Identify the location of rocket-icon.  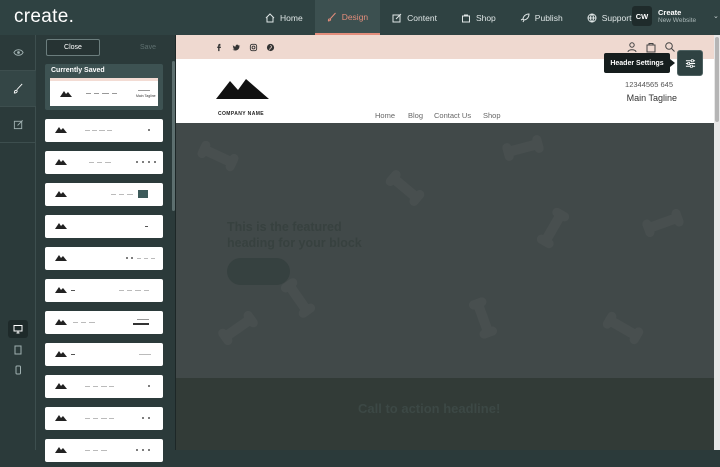
(525, 17).